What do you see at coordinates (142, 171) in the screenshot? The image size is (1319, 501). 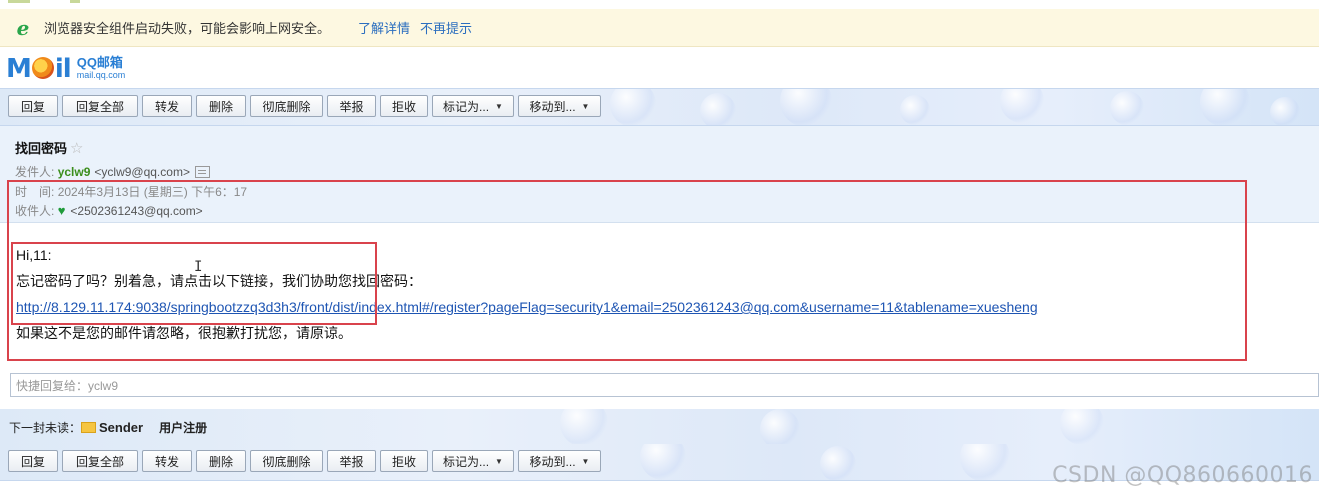 I see `sender-address: <yclw9@qq.com>` at bounding box center [142, 171].